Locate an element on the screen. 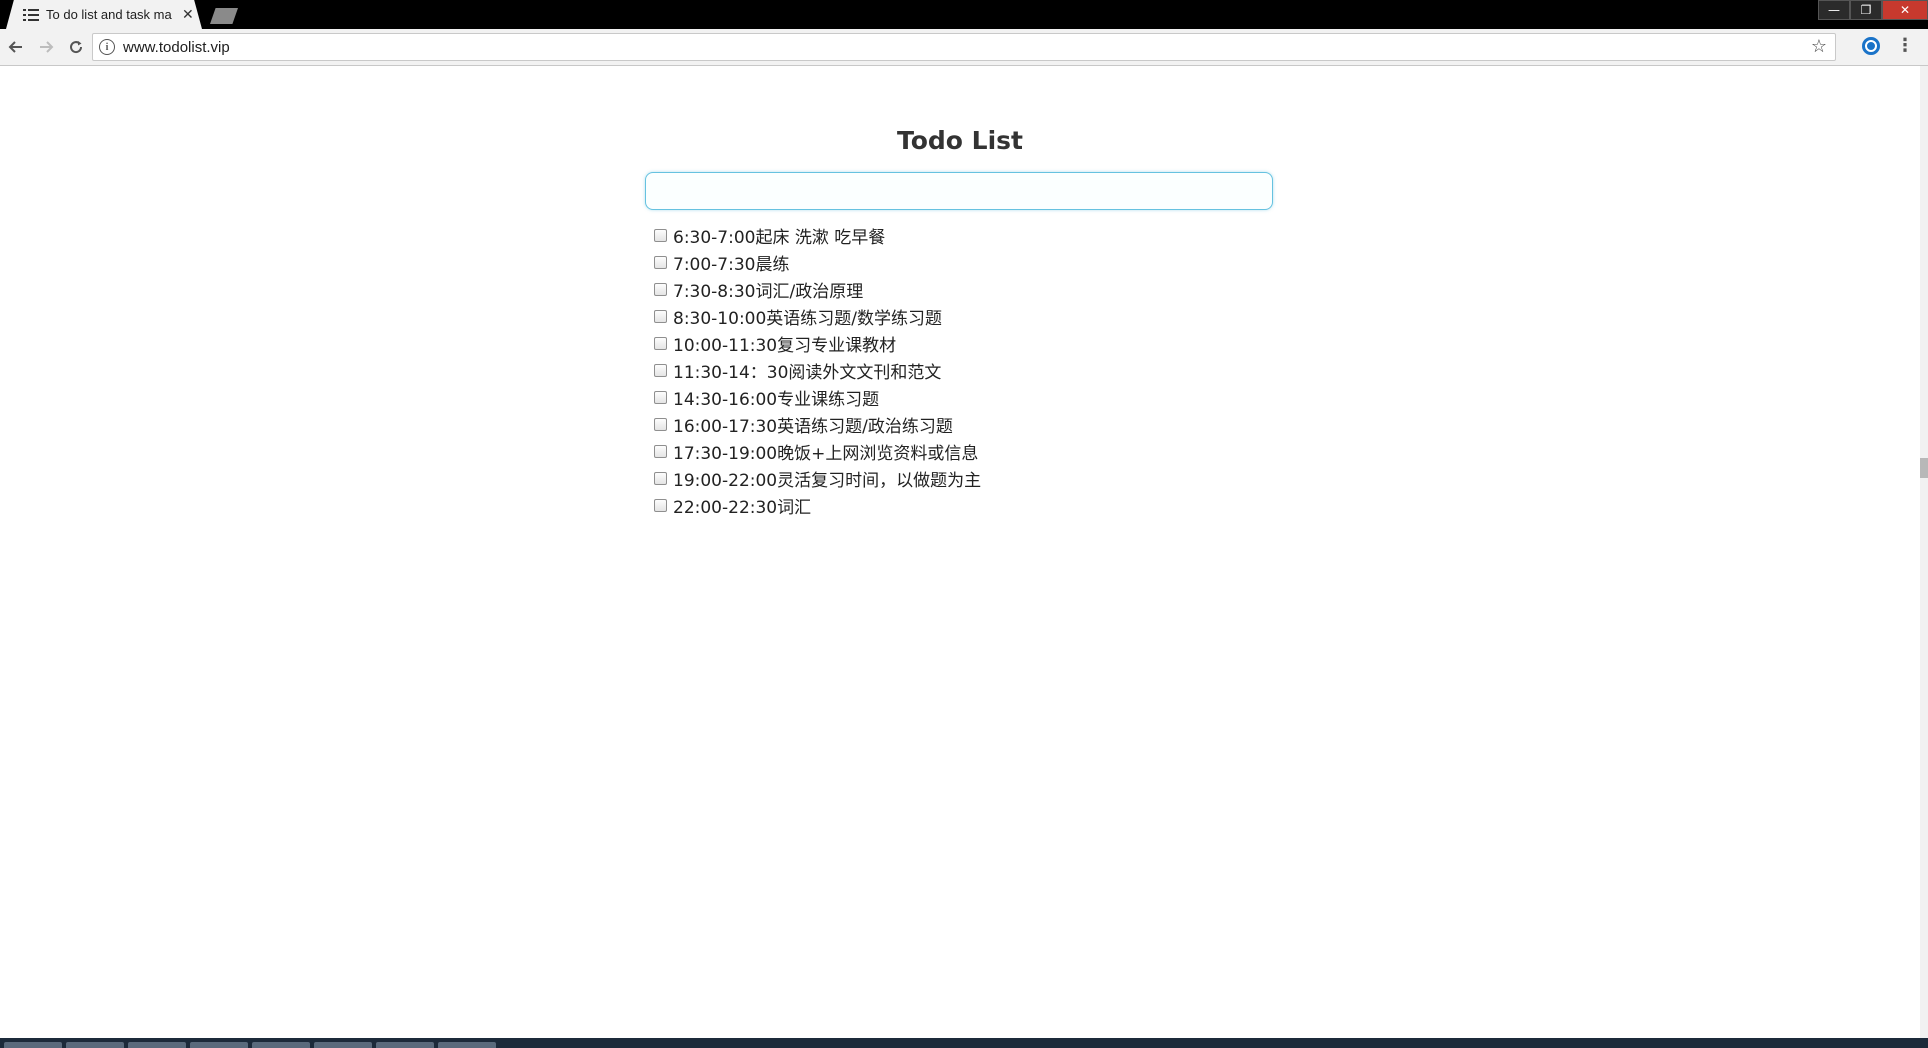  todo-item: 16:00-17:30英语练习题/政治练习题 is located at coordinates (817, 424).